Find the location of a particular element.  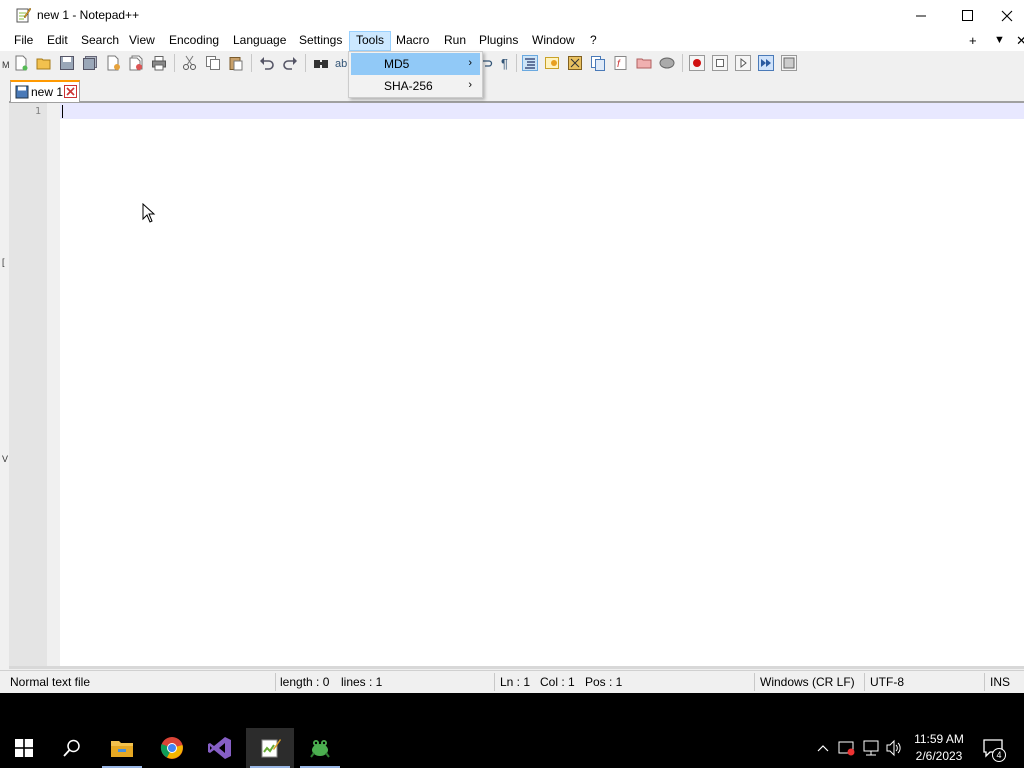

document-map-icon is located at coordinates (575, 63).